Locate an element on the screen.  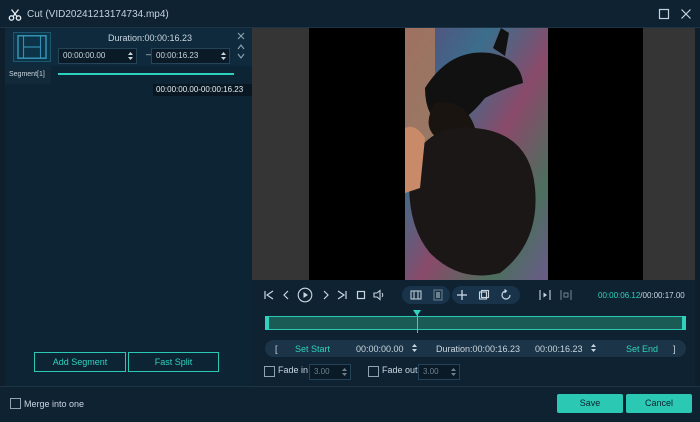
segment-label: Segment[1] is located at coordinates (28, 75).